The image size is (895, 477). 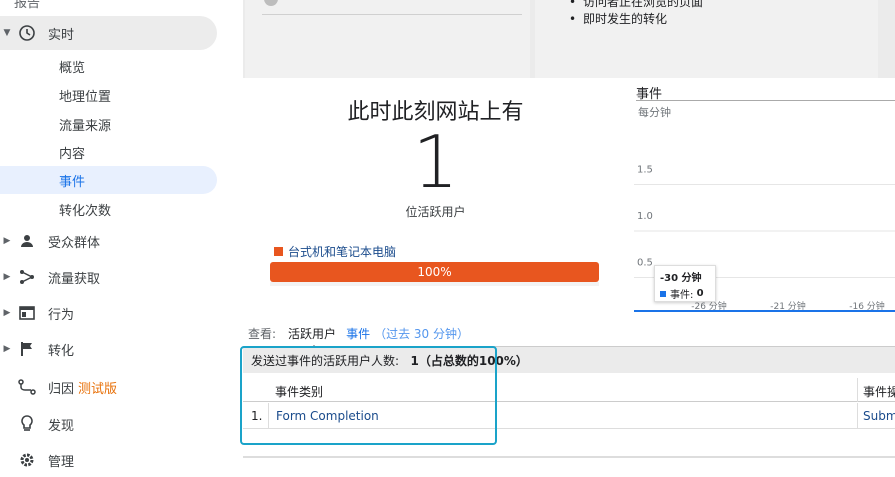 I want to click on behavior-icon, so click(x=27, y=313).